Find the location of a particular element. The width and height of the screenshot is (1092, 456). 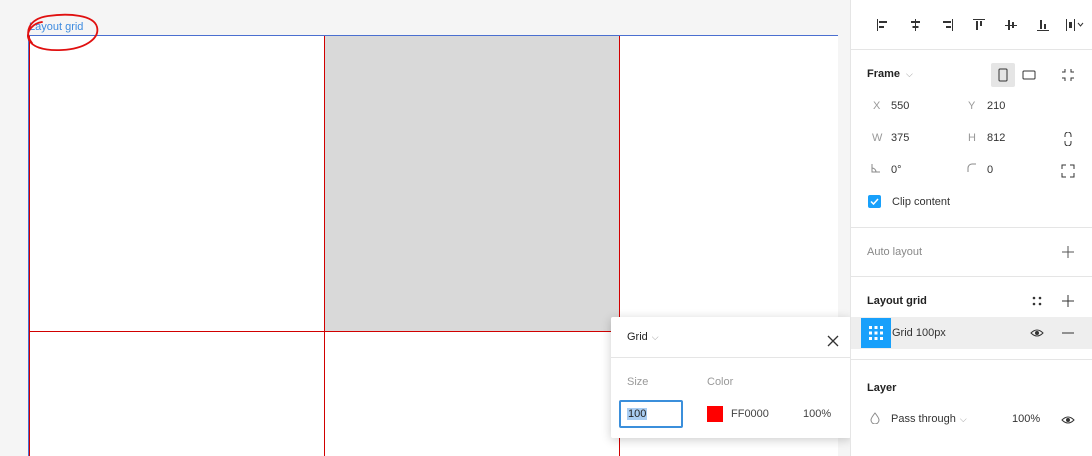

remove-grid-icon is located at coordinates (1068, 333).